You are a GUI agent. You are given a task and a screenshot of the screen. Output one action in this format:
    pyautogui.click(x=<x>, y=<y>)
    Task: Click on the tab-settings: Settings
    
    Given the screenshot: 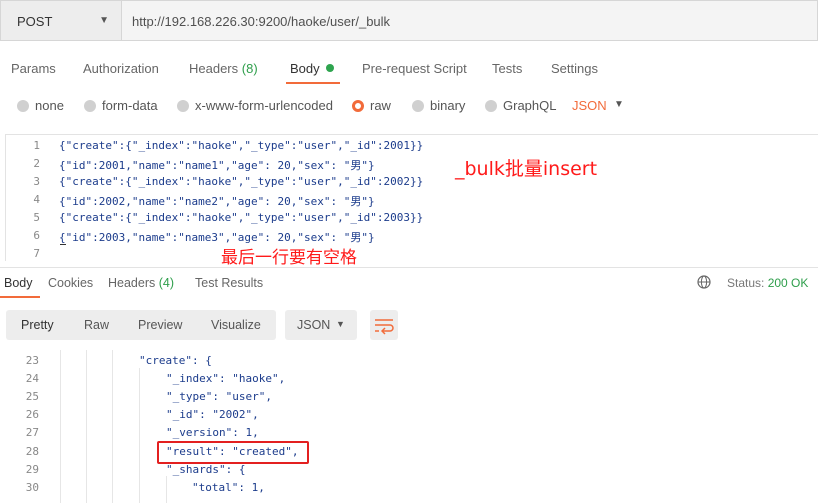 What is the action you would take?
    pyautogui.click(x=574, y=68)
    